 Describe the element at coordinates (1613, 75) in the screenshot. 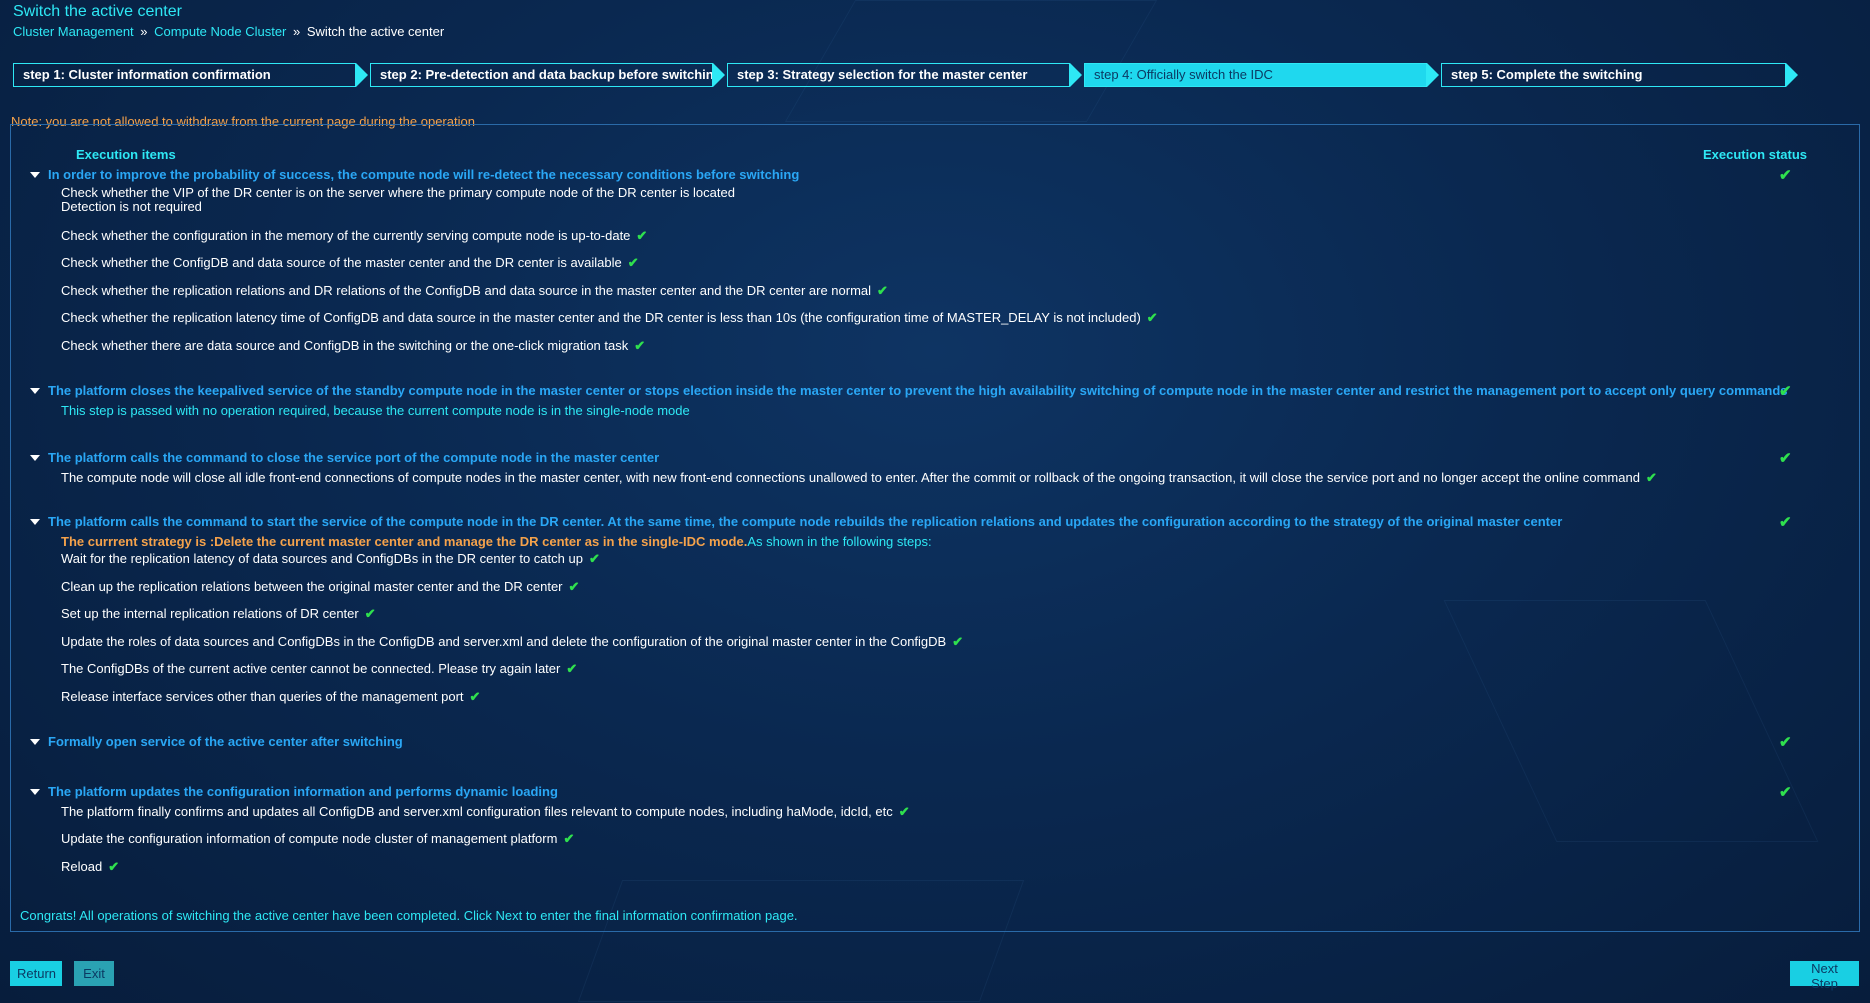

I see `step-5-label: step 5: Complete the switching` at that location.